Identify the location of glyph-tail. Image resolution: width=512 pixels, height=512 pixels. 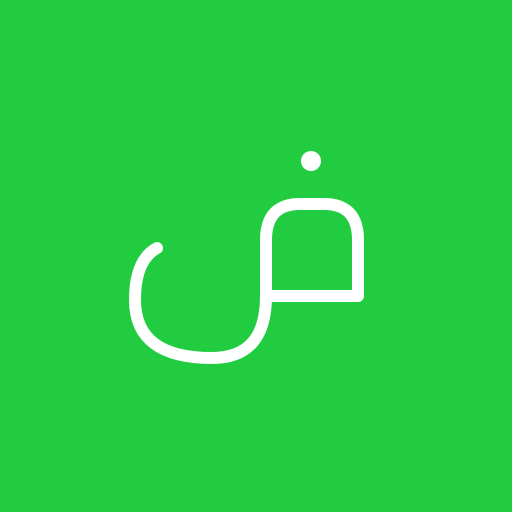
(200, 303).